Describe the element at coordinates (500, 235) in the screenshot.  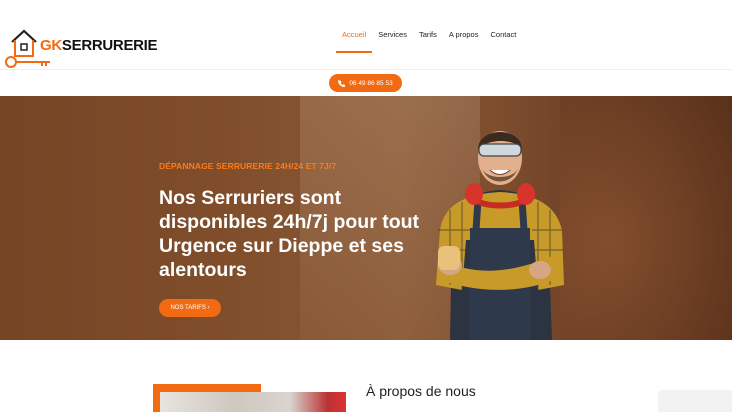
I see `locksmith-worker-image` at that location.